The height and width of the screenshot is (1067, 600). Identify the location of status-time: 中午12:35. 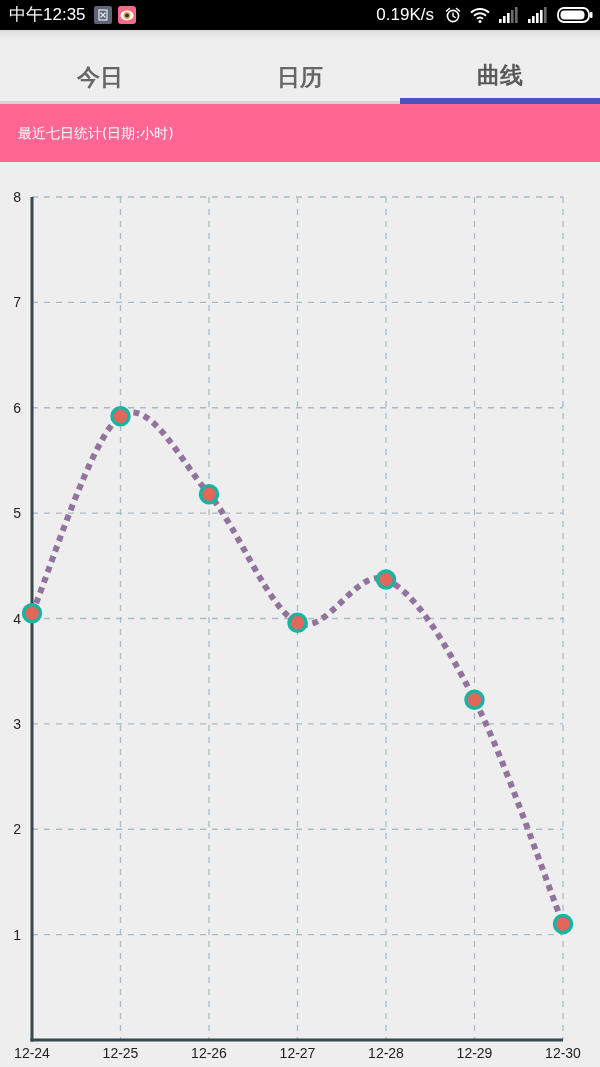
(47, 15).